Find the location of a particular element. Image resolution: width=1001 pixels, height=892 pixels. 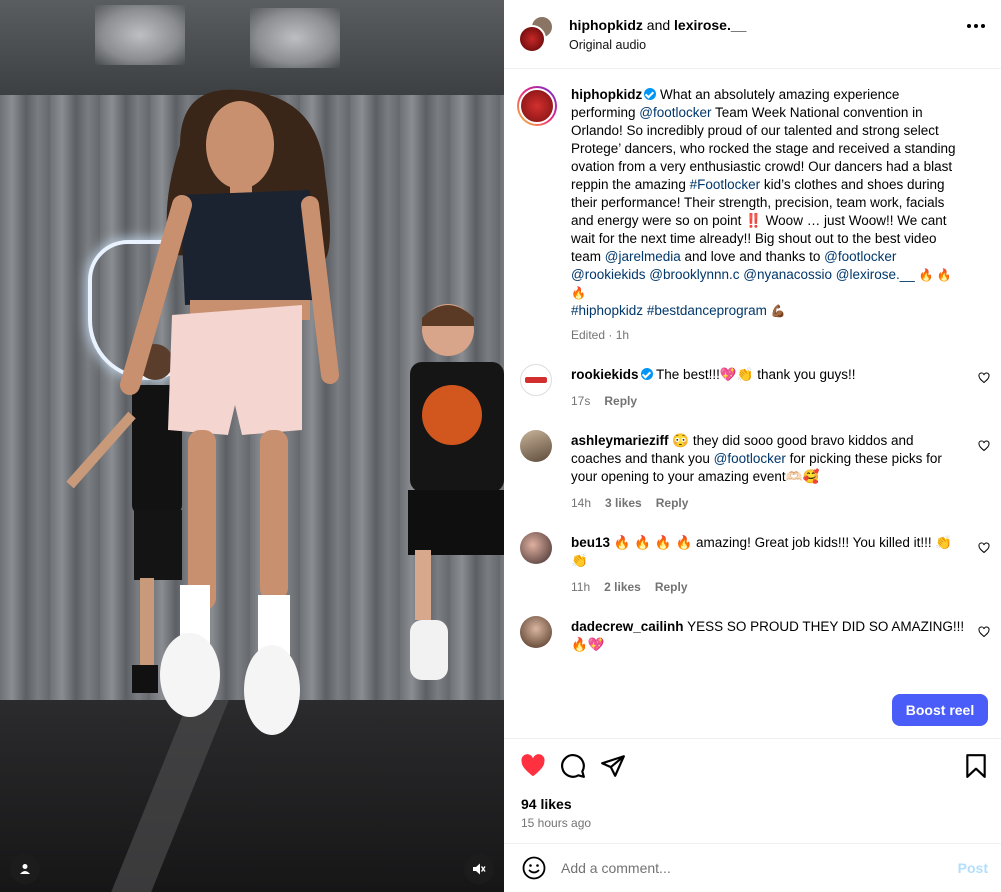

header-and: and is located at coordinates (658, 24).